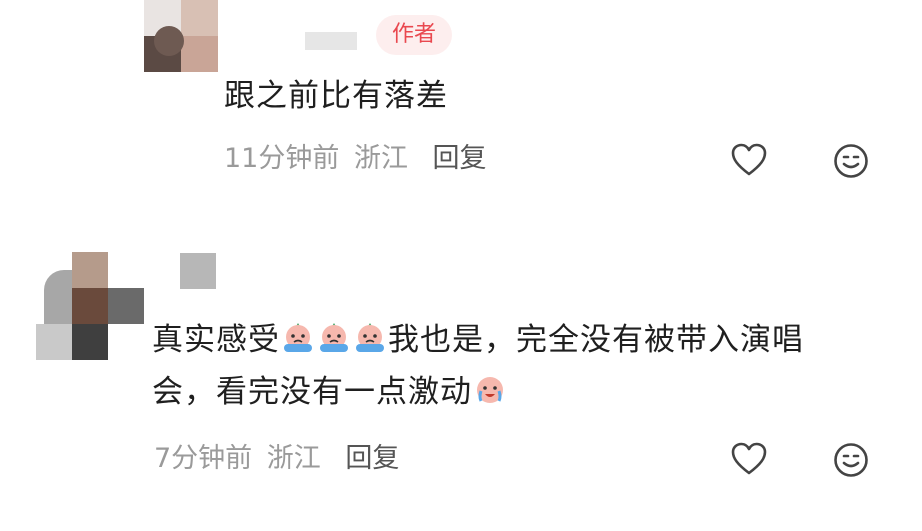 The width and height of the screenshot is (922, 531). What do you see at coordinates (336, 96) in the screenshot?
I see `comment-text: 跟之前比有落差` at bounding box center [336, 96].